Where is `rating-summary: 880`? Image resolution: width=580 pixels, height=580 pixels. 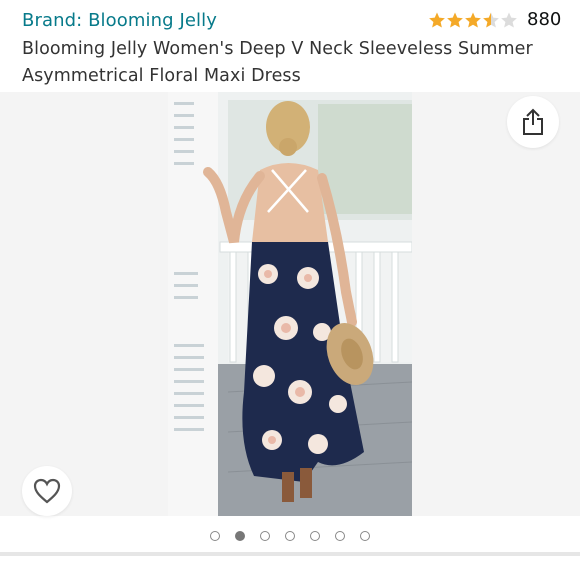
rating-summary: 880 is located at coordinates (494, 19).